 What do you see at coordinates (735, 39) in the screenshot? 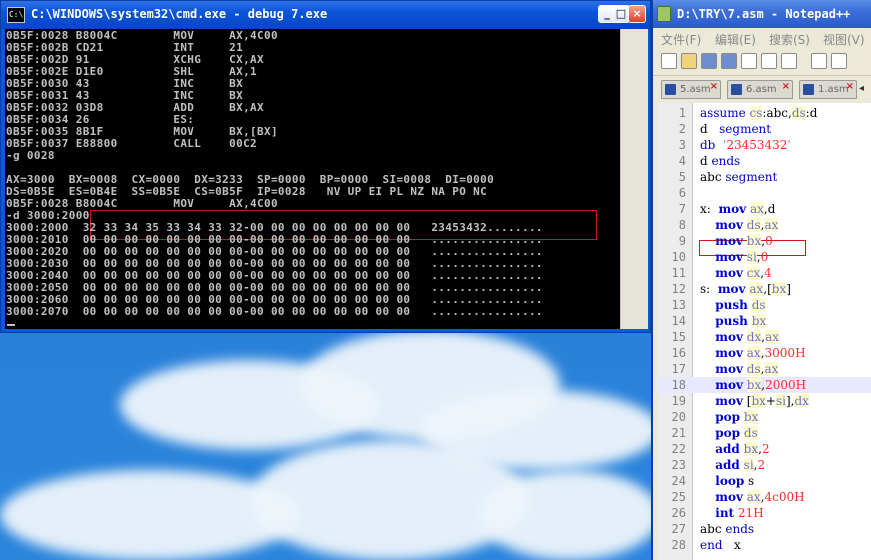
I see `menu-edit: 编辑(E)` at bounding box center [735, 39].